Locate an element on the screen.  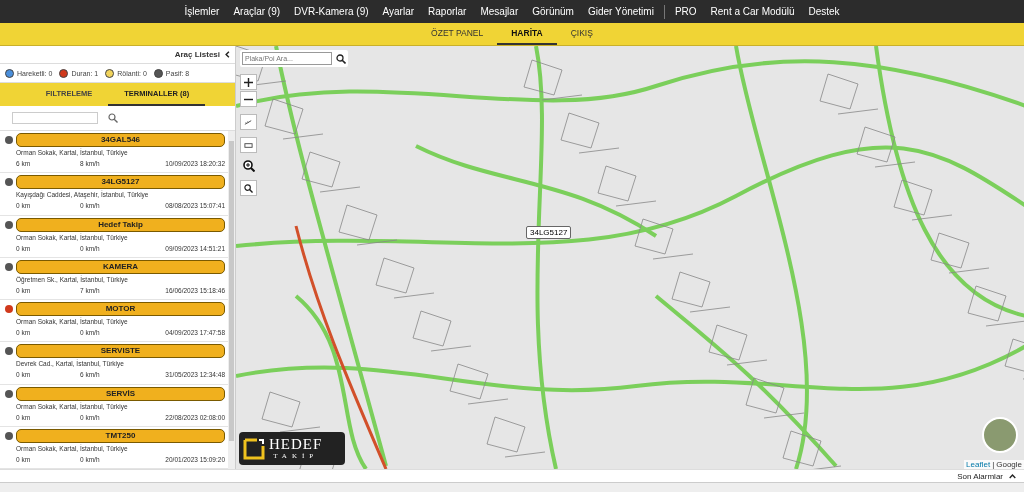
satellite-toggle is located at coordinates (1000, 435).